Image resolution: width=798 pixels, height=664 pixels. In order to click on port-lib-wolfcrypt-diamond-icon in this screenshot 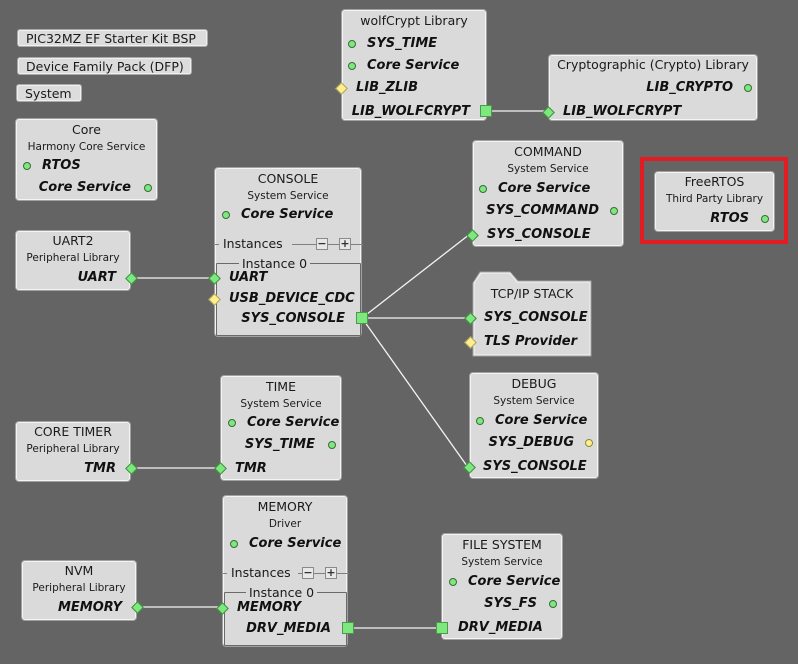, I will do `click(548, 112)`.